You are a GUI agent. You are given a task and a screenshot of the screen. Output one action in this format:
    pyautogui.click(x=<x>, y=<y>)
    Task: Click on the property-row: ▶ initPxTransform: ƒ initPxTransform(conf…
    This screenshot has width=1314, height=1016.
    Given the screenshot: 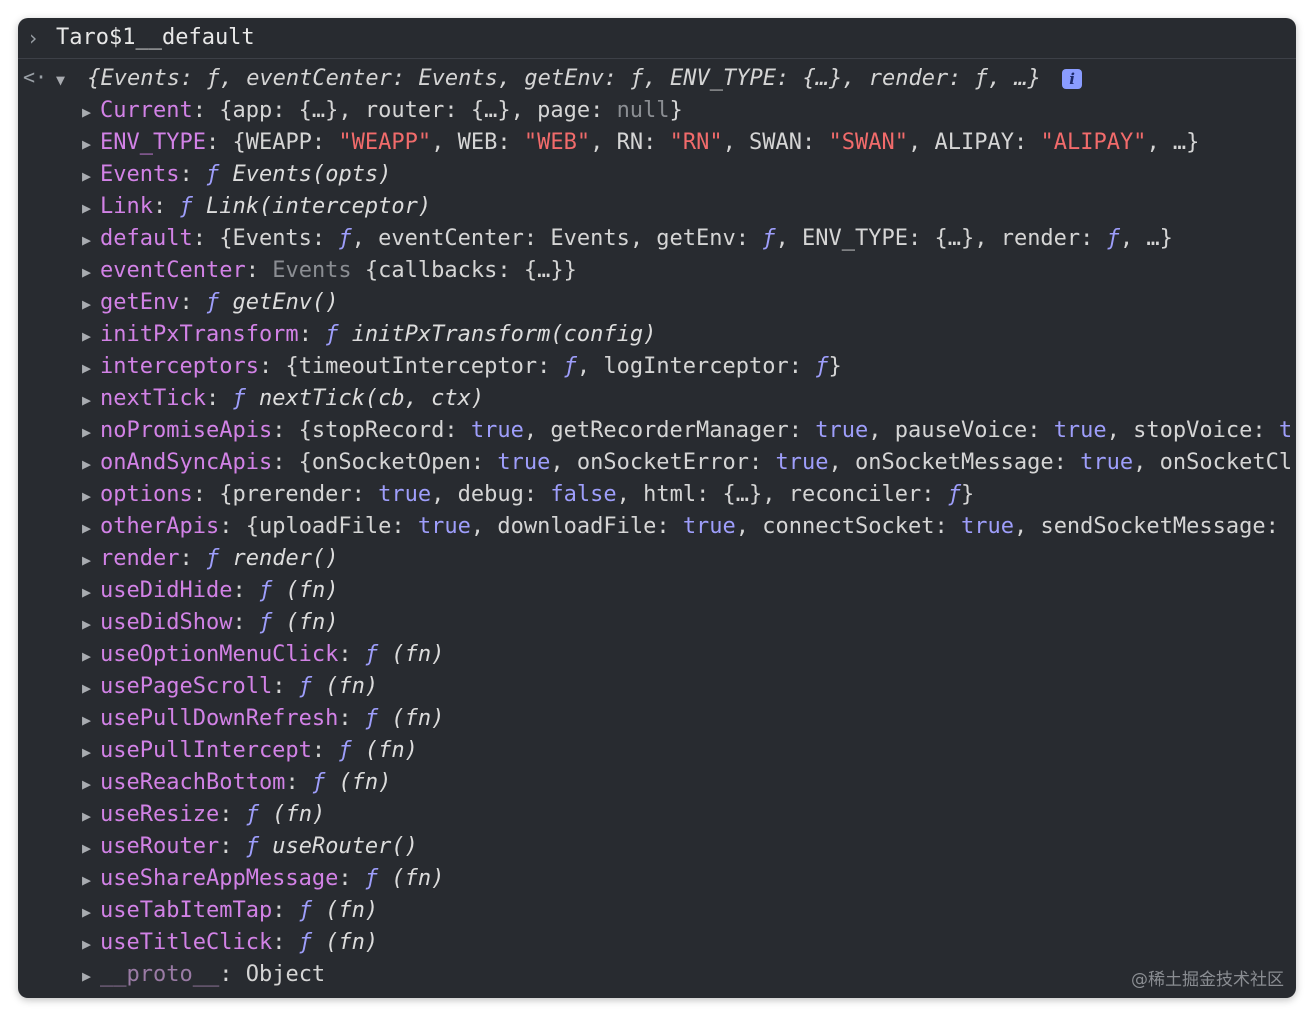 What is the action you would take?
    pyautogui.click(x=369, y=335)
    